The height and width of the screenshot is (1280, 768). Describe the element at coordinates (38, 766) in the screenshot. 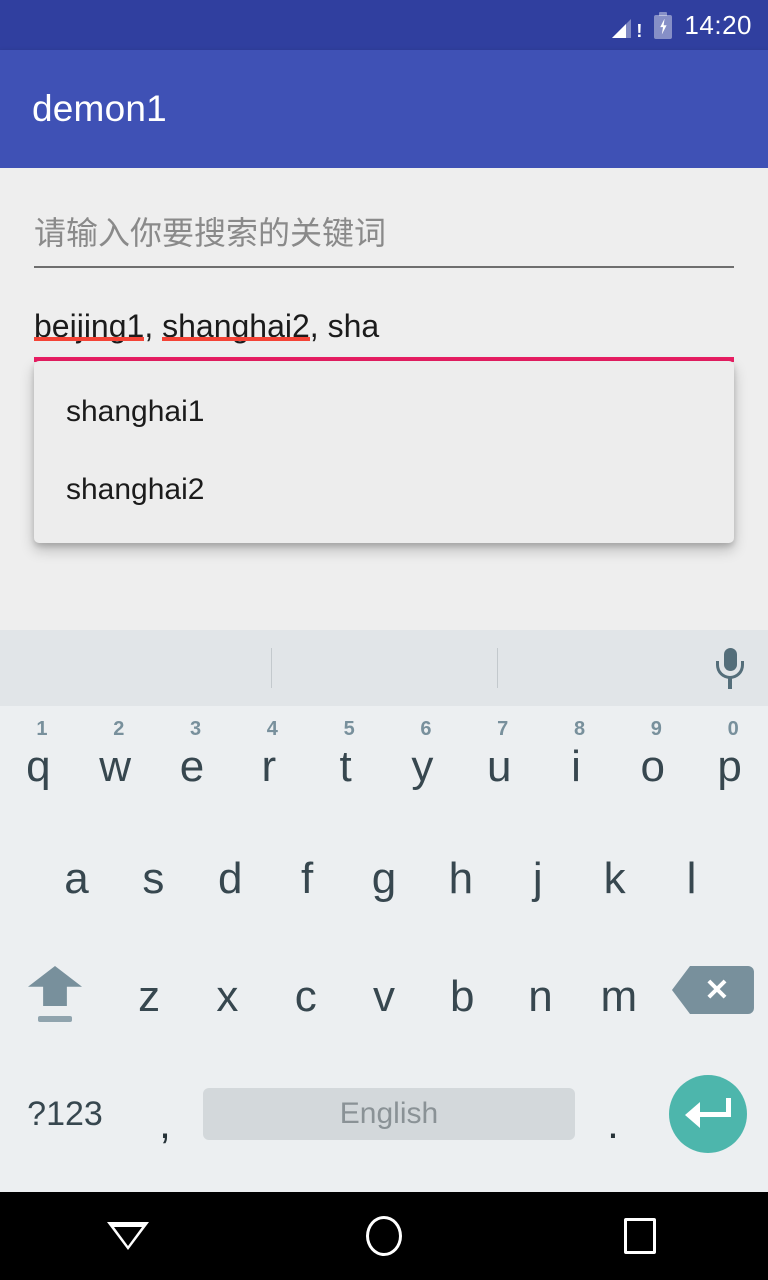

I see `key-letter-label: q` at that location.